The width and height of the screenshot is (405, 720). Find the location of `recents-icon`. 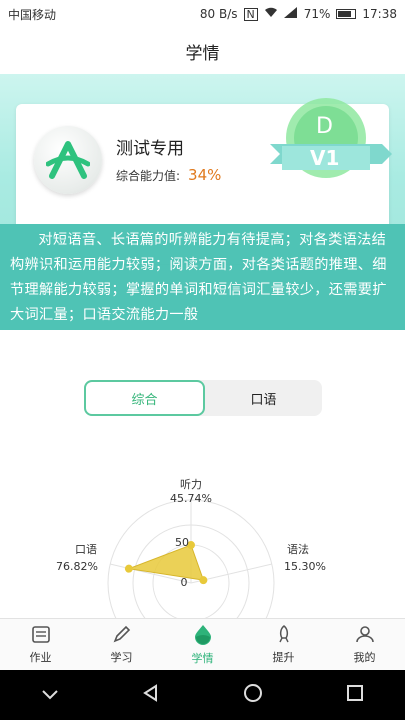

recents-icon is located at coordinates (355, 695).